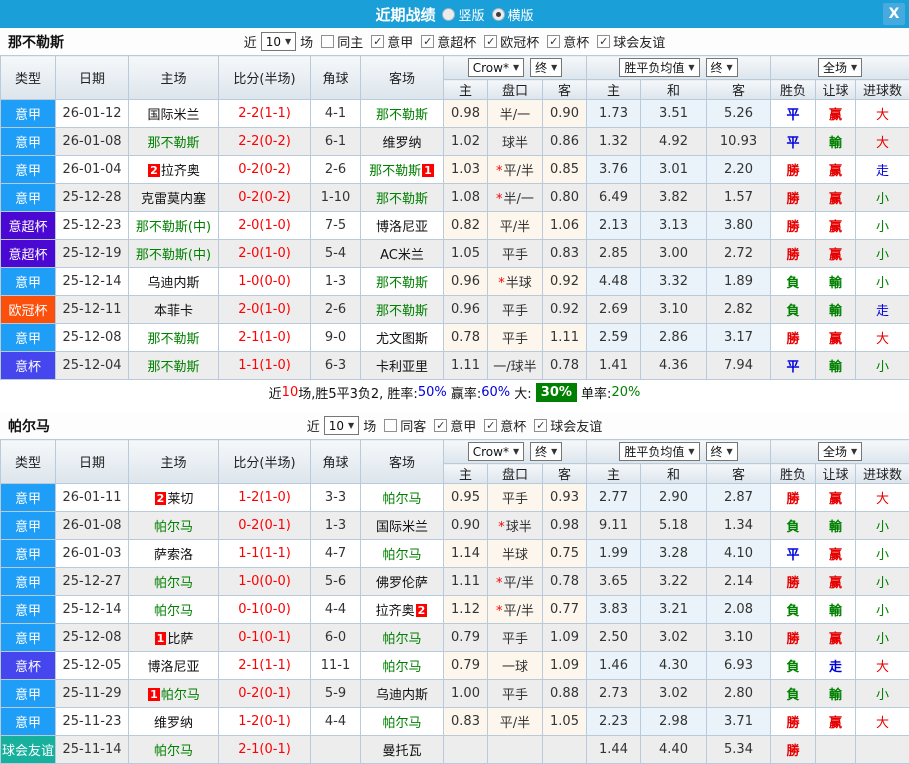  Describe the element at coordinates (336, 526) in the screenshot. I see `corner-score: 1-3` at that location.